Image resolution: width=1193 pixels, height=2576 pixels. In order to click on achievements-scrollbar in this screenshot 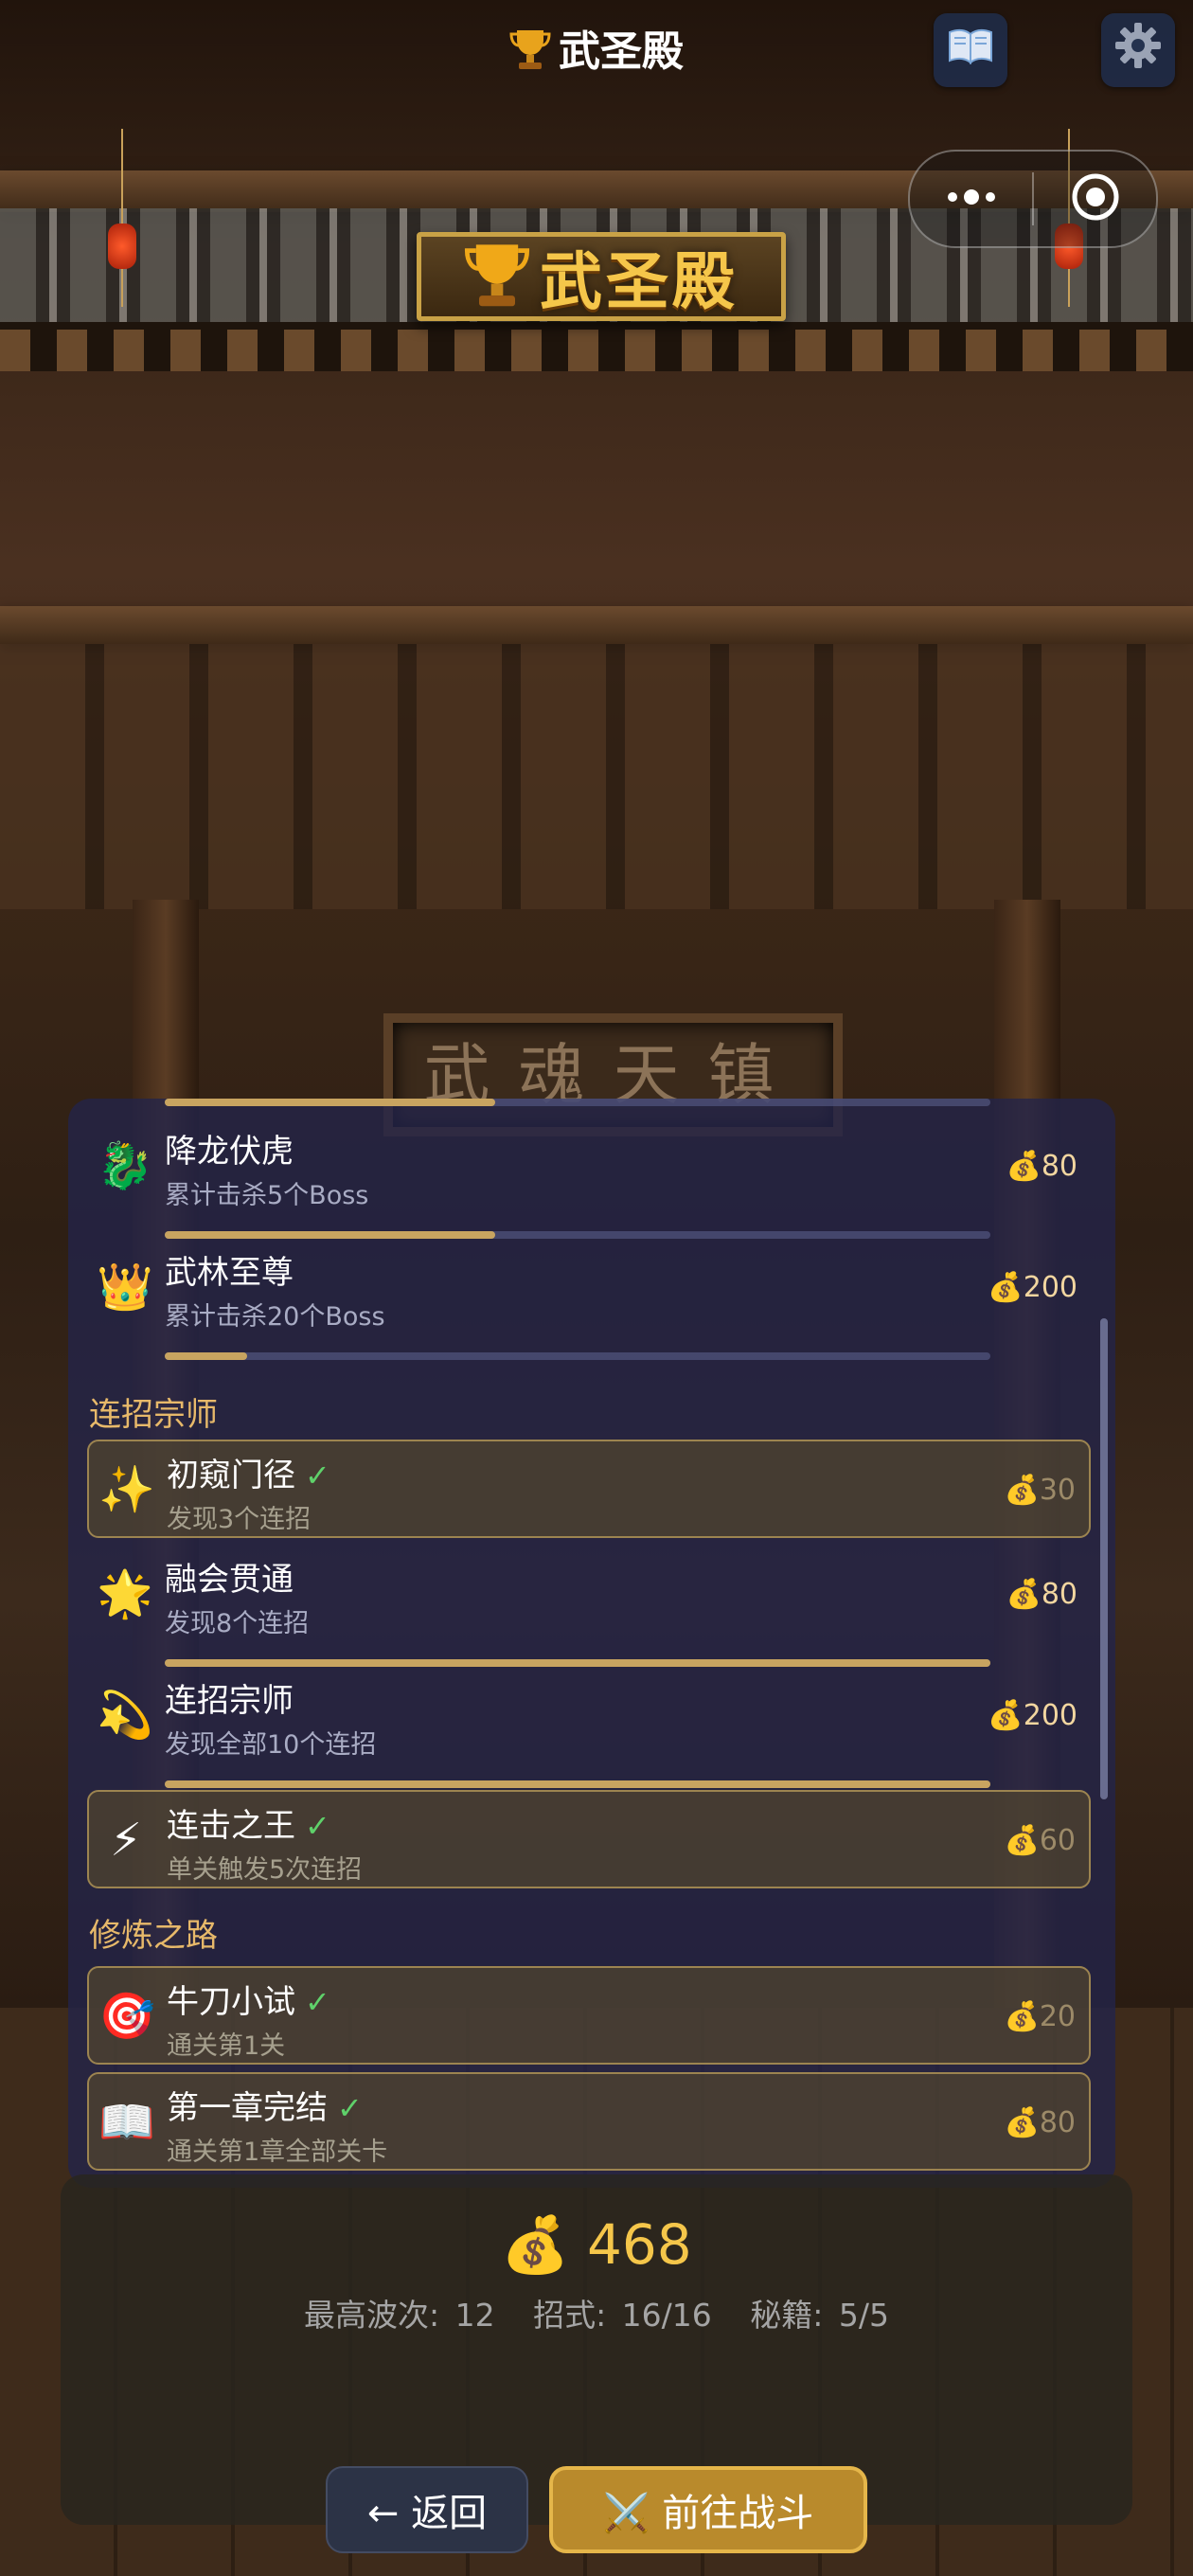, I will do `click(1104, 1558)`.